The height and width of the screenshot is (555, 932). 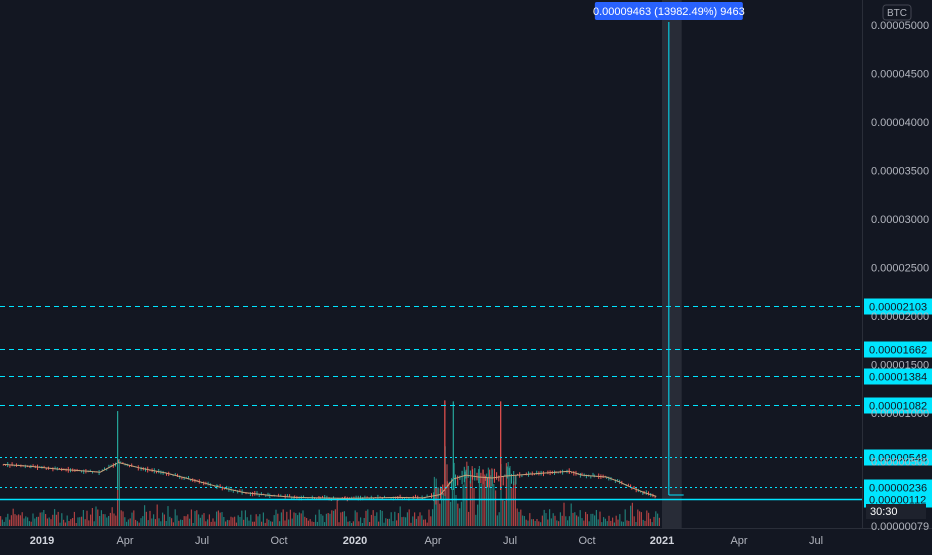 I want to click on price-layer, so click(x=329, y=452).